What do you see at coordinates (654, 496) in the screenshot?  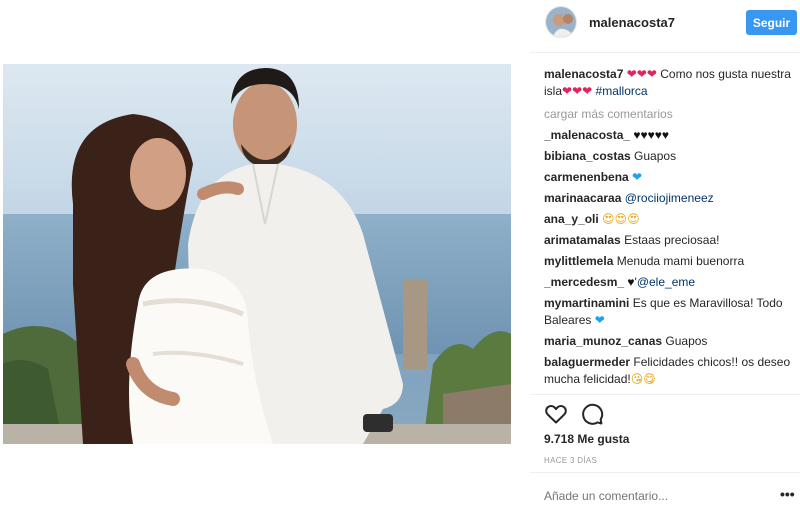 I see `add-comment-input` at bounding box center [654, 496].